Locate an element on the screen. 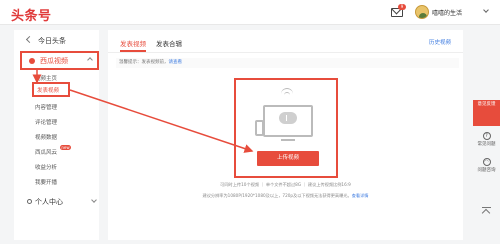 This screenshot has height=244, width=500. consult-button: ◠ 问题咨询 is located at coordinates (486, 165).